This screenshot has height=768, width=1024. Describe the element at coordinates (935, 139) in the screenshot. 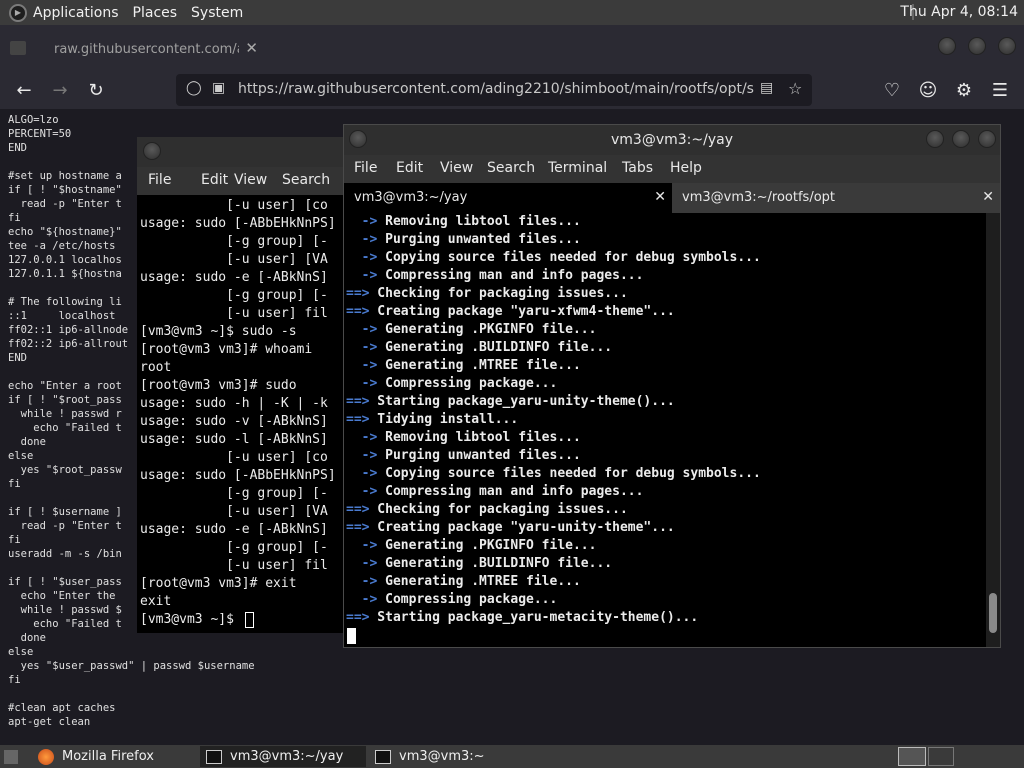

I see `terminal-minimize-icon` at that location.